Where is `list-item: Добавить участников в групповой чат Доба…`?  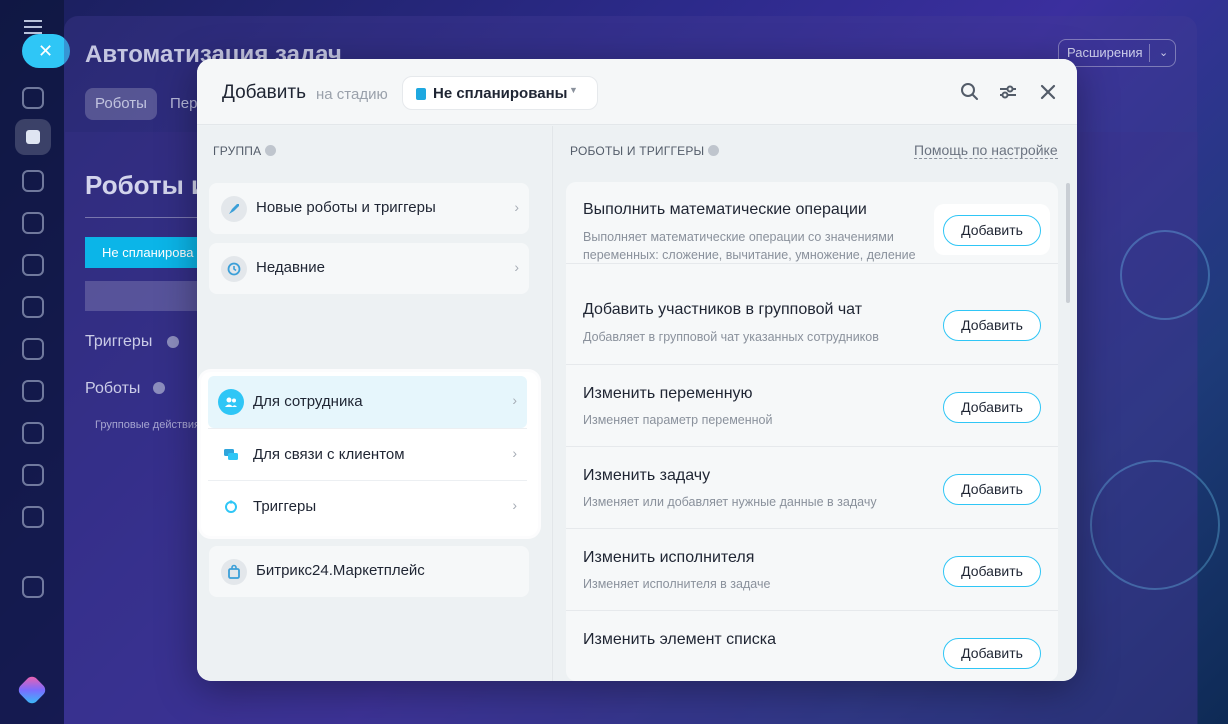
list-item: Добавить участников в групповой чат Доба… is located at coordinates (812, 324).